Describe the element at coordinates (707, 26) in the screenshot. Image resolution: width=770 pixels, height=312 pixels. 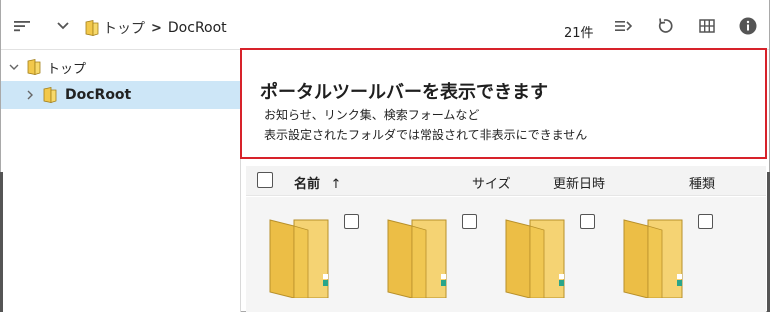
I see `grid-view-icon` at that location.